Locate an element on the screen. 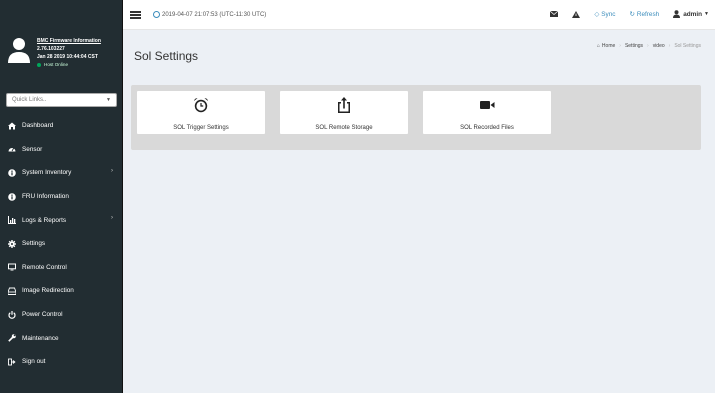  host-status-label: Host Online is located at coordinates (56, 64).